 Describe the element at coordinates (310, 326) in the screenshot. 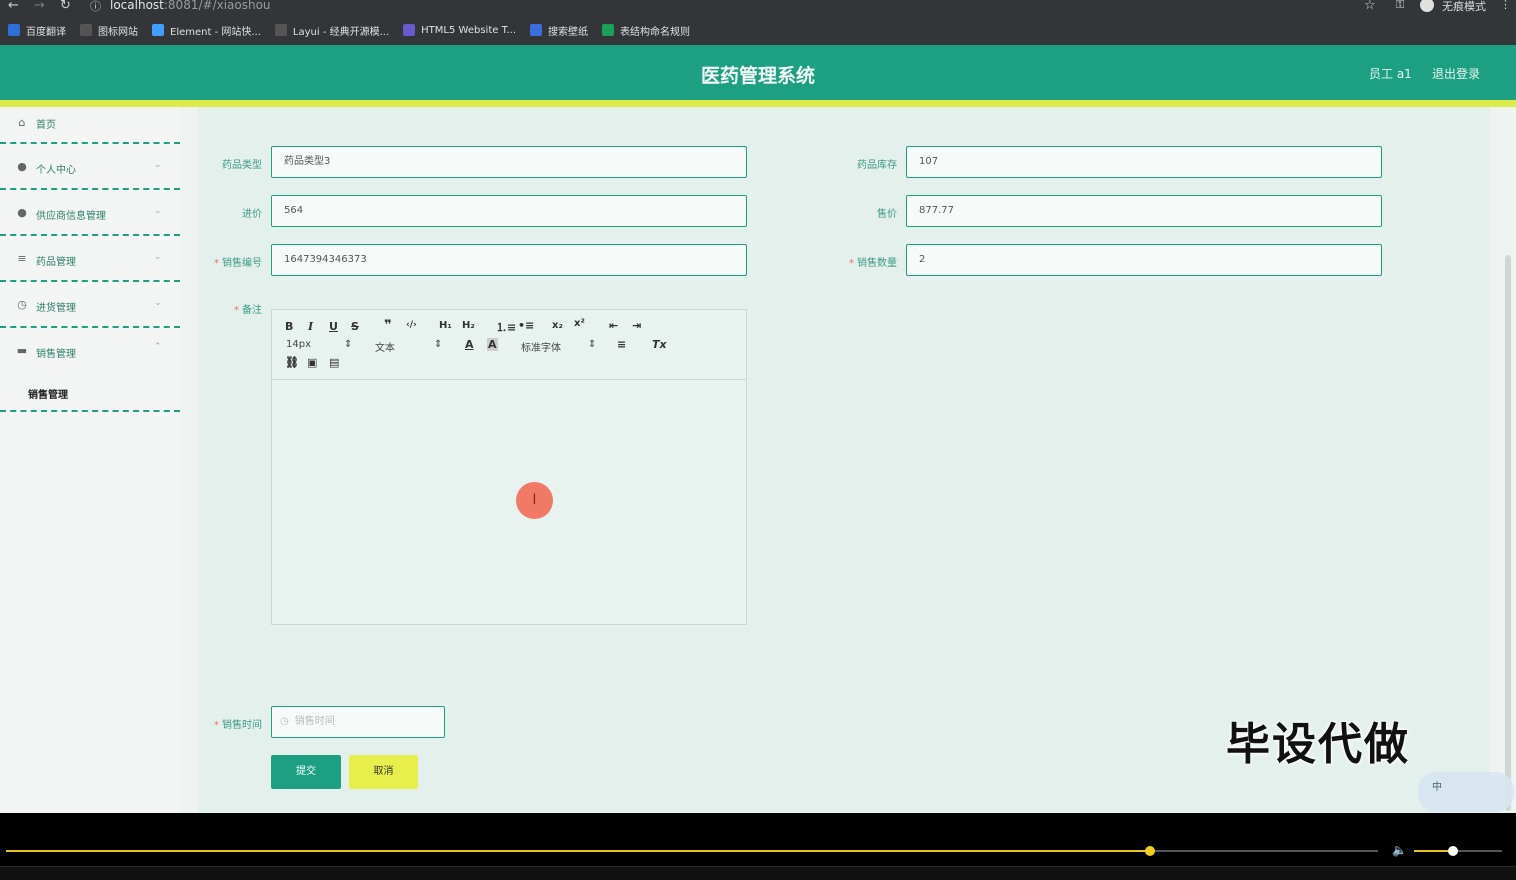

I see `italic-icon: I` at that location.